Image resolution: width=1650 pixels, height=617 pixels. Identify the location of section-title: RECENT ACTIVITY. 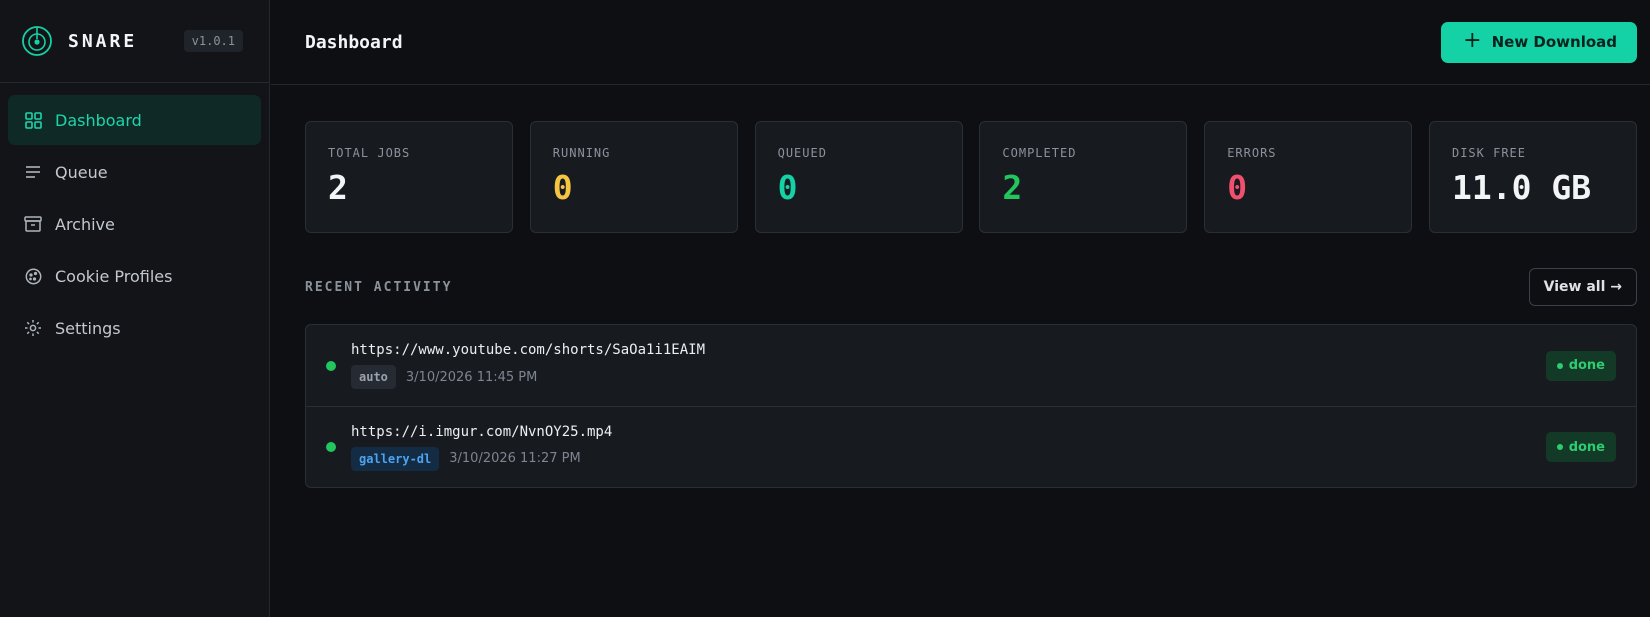
(379, 287).